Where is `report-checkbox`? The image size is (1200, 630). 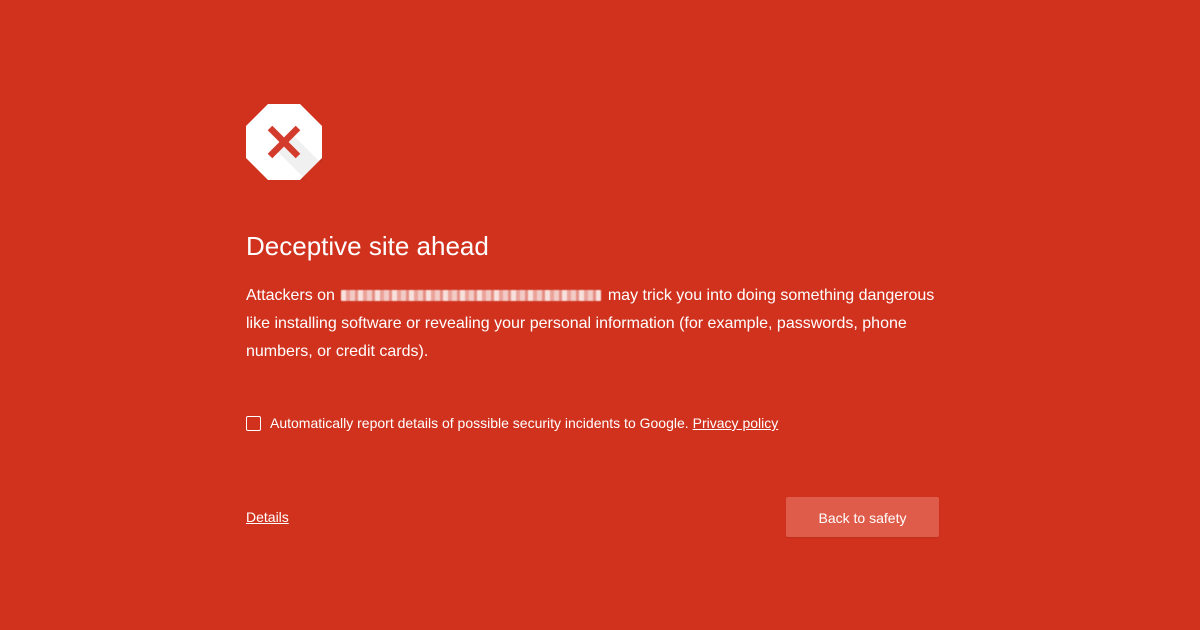 report-checkbox is located at coordinates (253, 423).